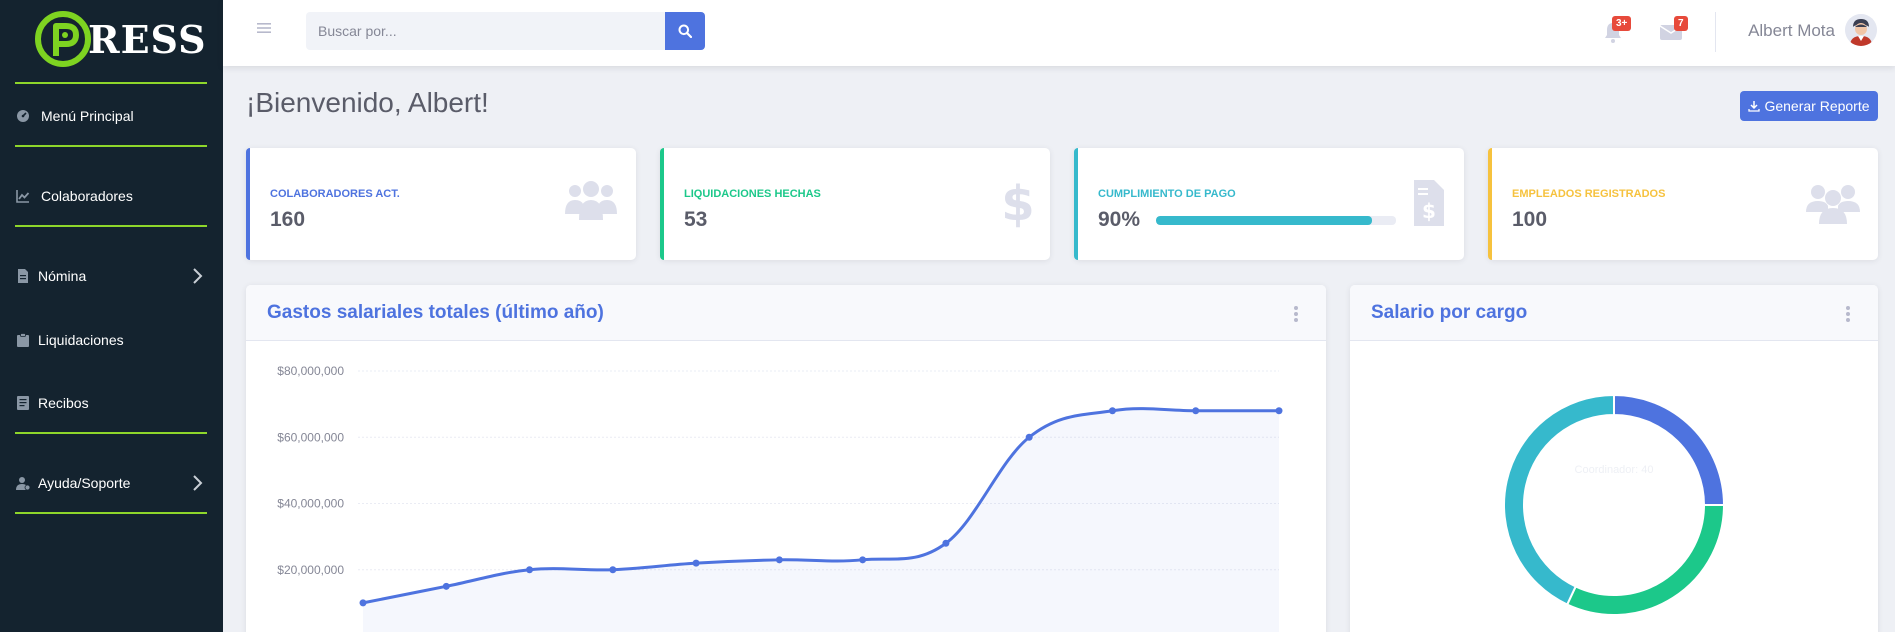 The height and width of the screenshot is (632, 1895). Describe the element at coordinates (264, 28) in the screenshot. I see `menu-toggle-icon` at that location.